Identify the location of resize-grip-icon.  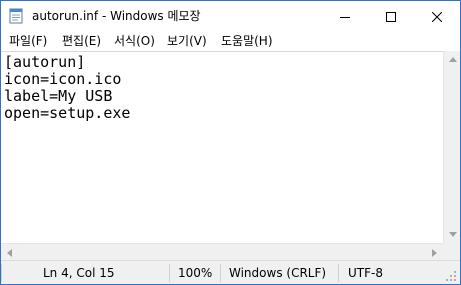
(451, 276).